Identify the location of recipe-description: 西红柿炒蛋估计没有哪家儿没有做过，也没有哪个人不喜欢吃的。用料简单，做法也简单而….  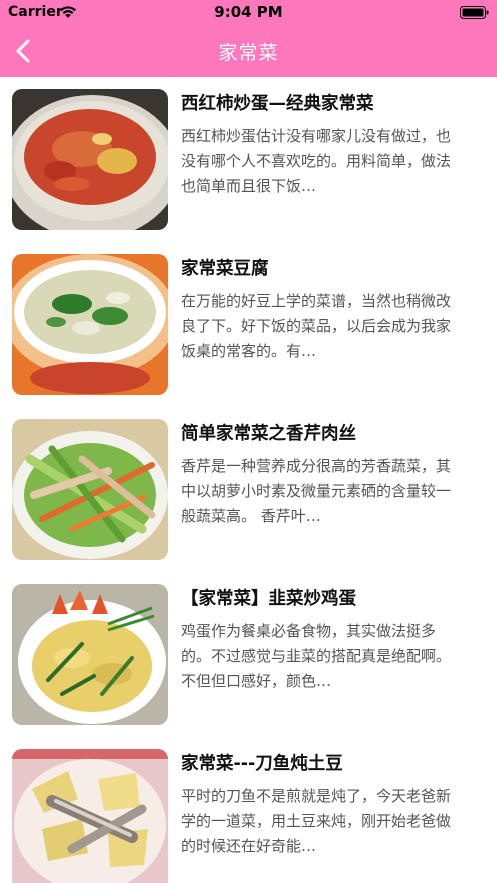
(316, 161).